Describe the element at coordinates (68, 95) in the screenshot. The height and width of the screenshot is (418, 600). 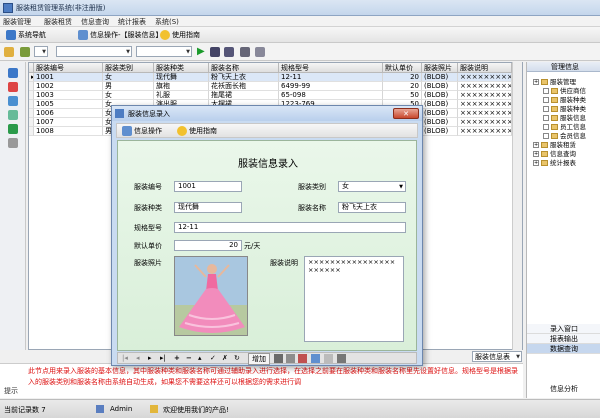
I see `grid-cell: 1003` at that location.